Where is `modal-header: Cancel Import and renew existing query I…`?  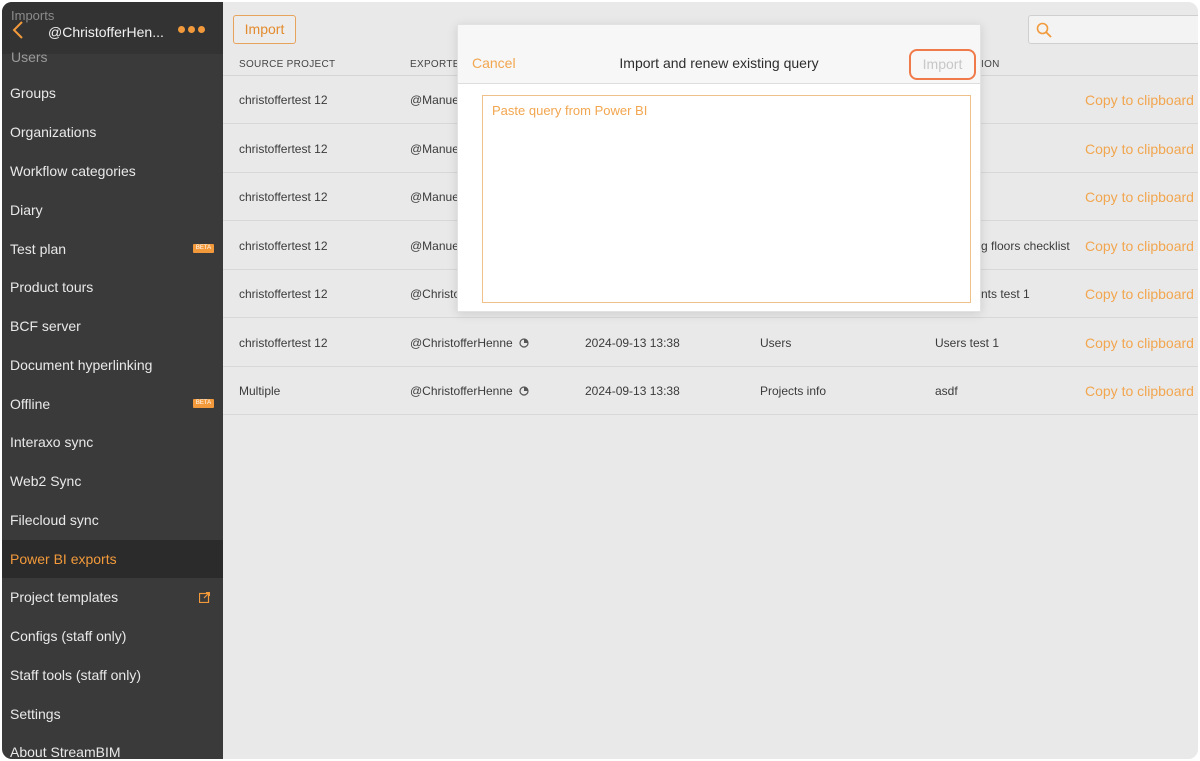 modal-header: Cancel Import and renew existing query I… is located at coordinates (719, 54).